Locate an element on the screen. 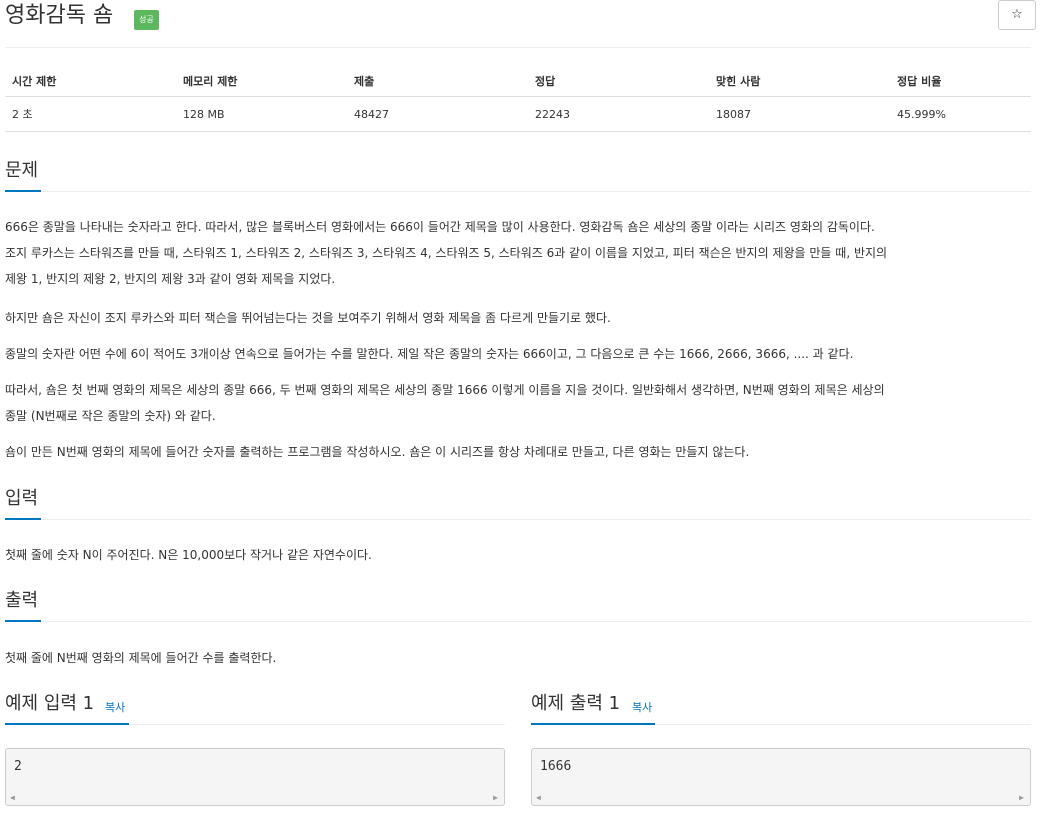 The height and width of the screenshot is (815, 1042). sample-input-box: 2 ◀ ▶ is located at coordinates (255, 777).